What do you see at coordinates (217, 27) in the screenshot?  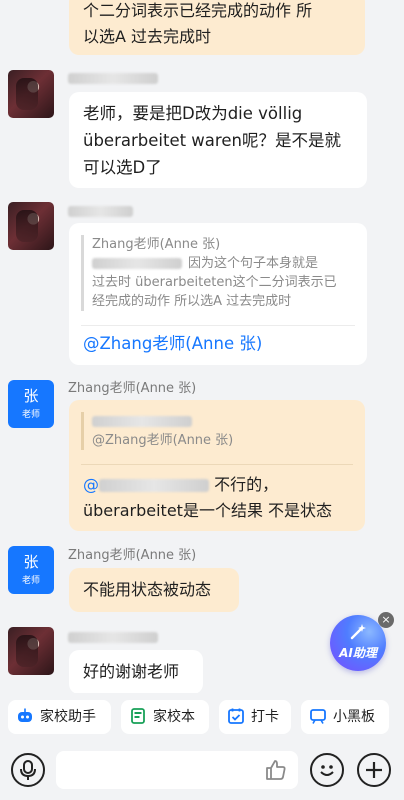 I see `message-bubble: 个二分词表示已经完成的动作 所 以选A 过去完成时` at bounding box center [217, 27].